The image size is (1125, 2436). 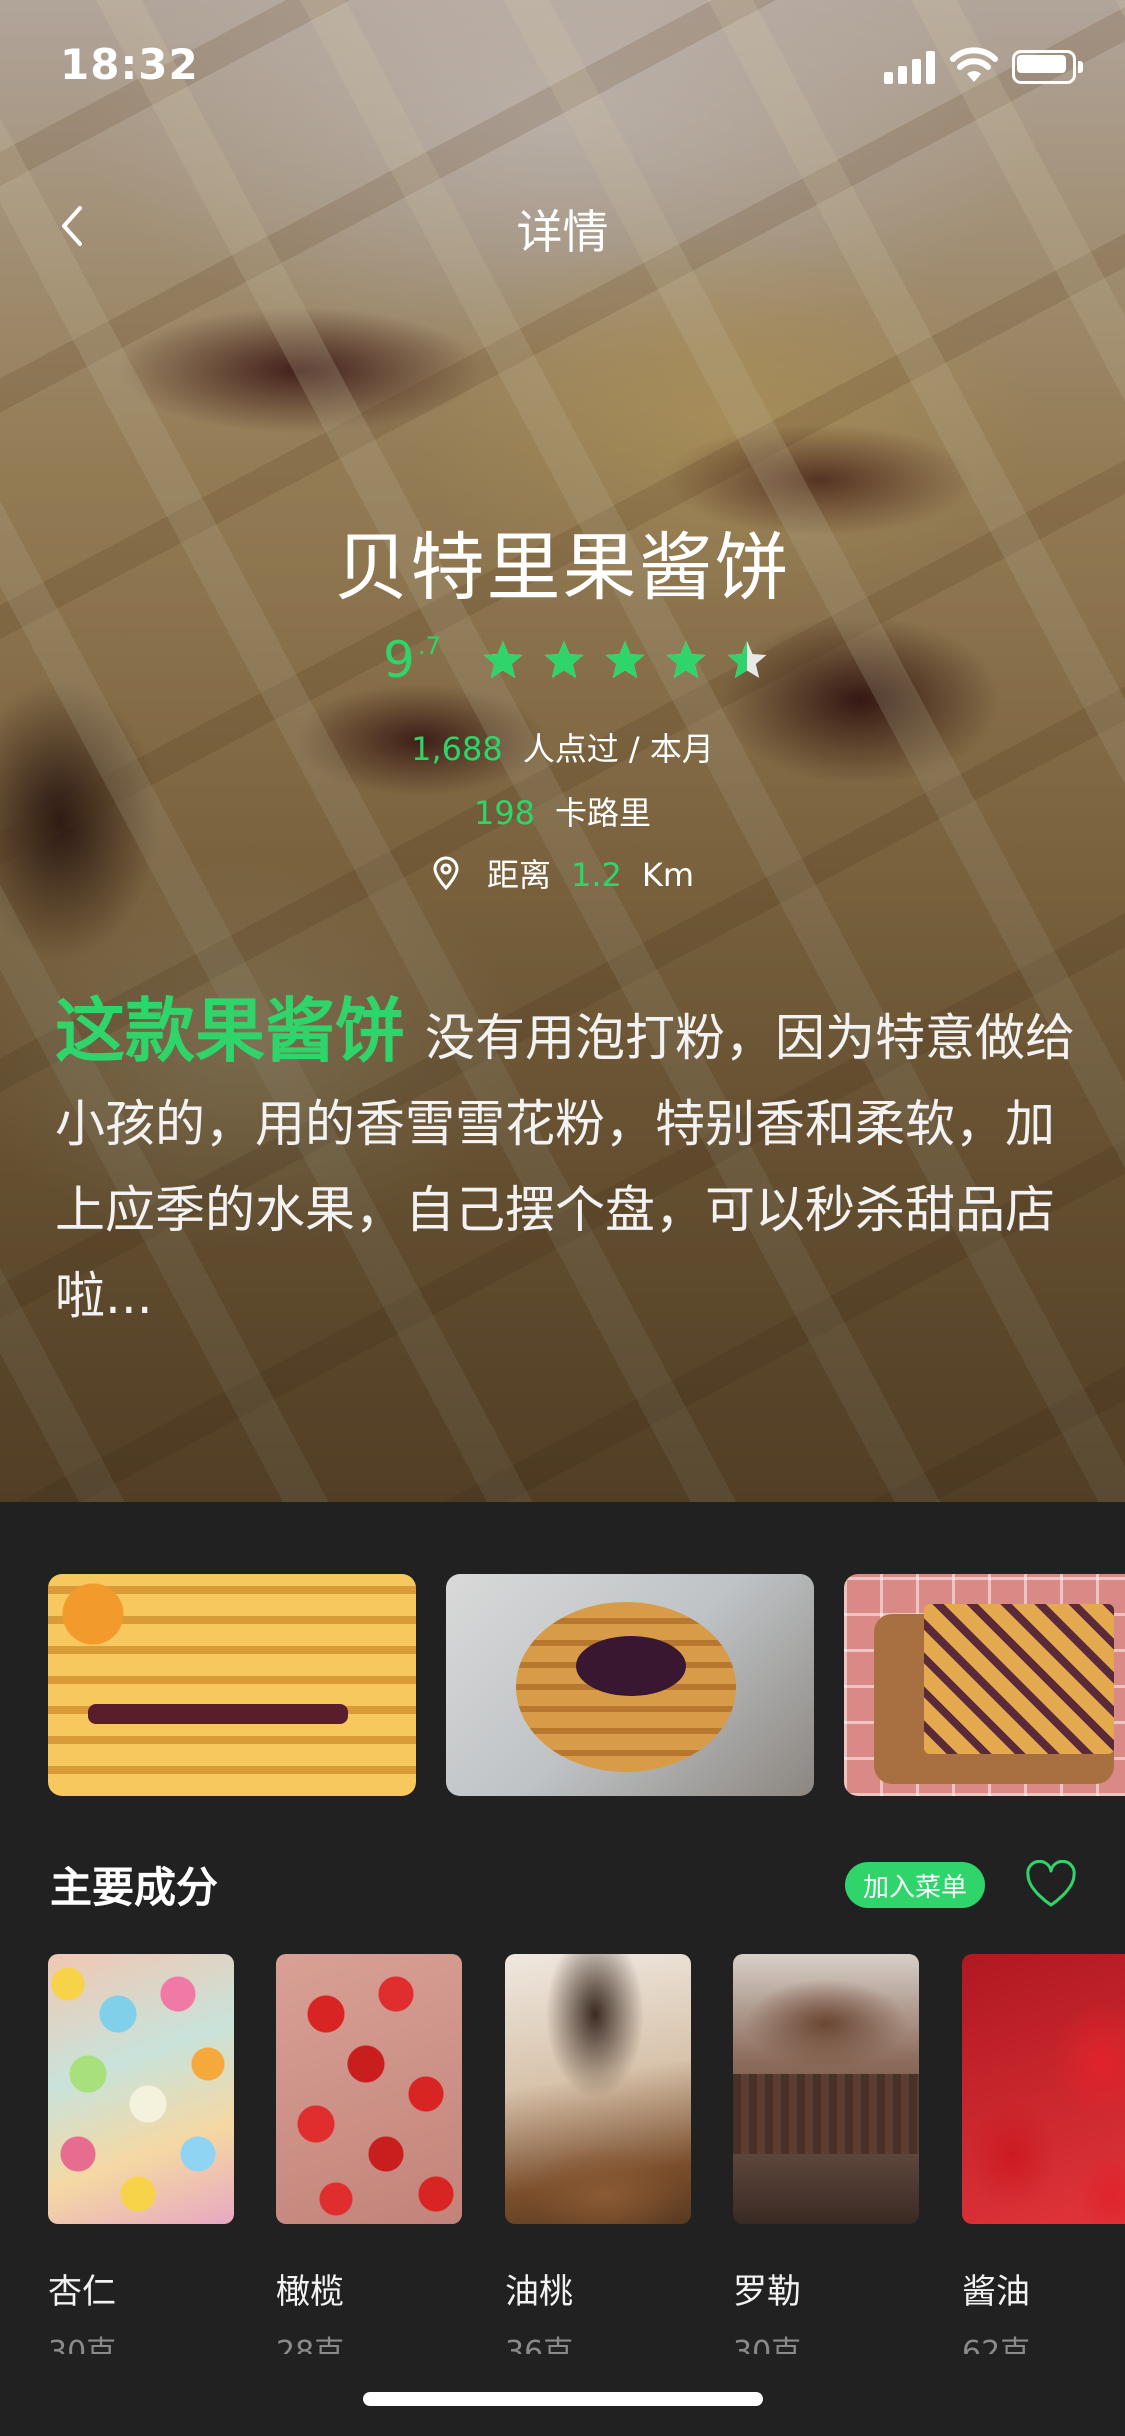 What do you see at coordinates (310, 2292) in the screenshot?
I see `ingredient-name: 橄榄` at bounding box center [310, 2292].